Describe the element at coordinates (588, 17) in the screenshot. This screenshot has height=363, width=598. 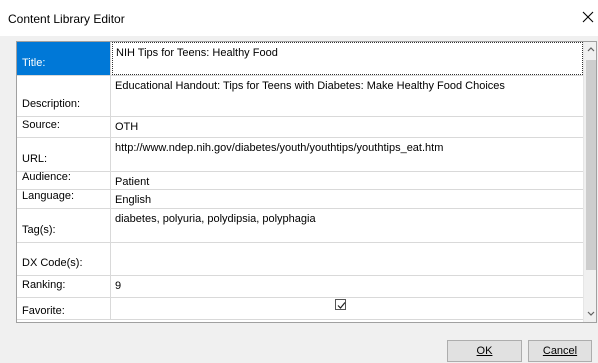
I see `close-icon` at that location.